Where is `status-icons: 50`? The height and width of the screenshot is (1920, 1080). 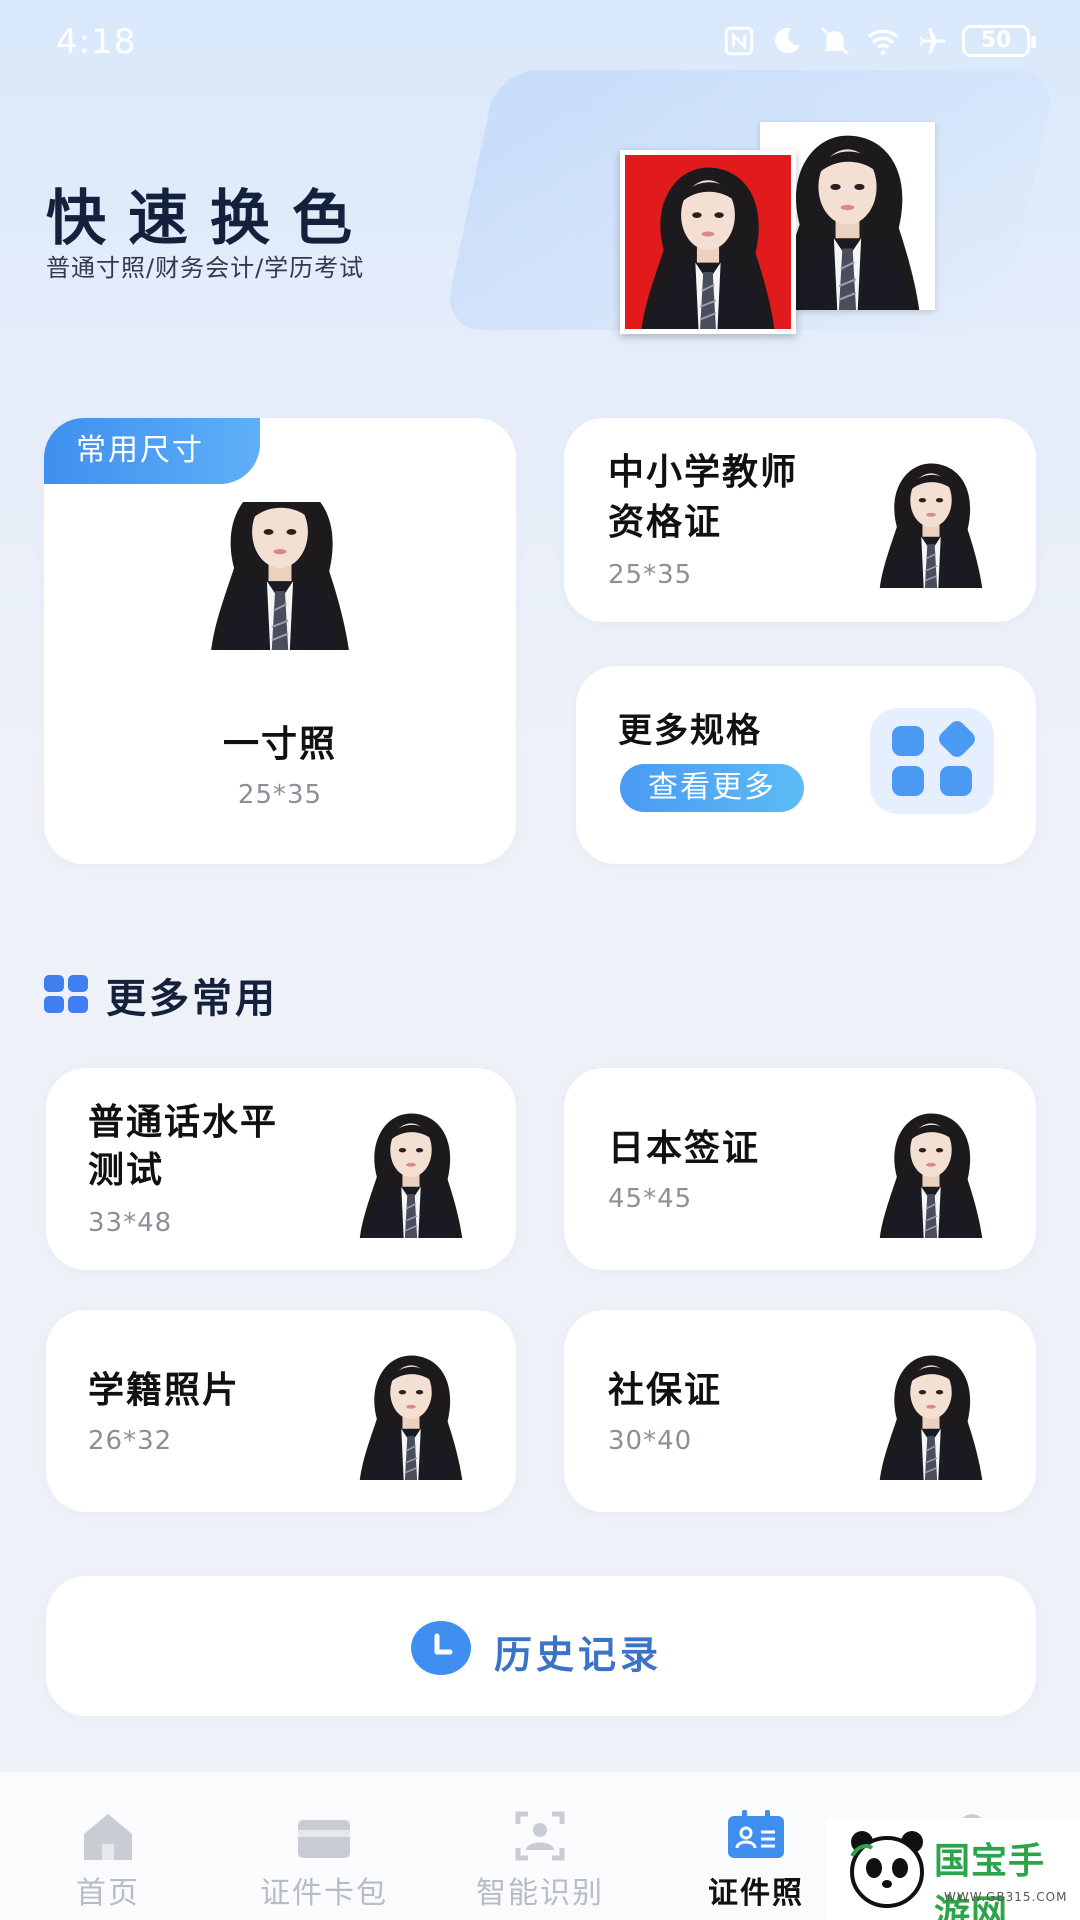
status-icons: 50 is located at coordinates (879, 41).